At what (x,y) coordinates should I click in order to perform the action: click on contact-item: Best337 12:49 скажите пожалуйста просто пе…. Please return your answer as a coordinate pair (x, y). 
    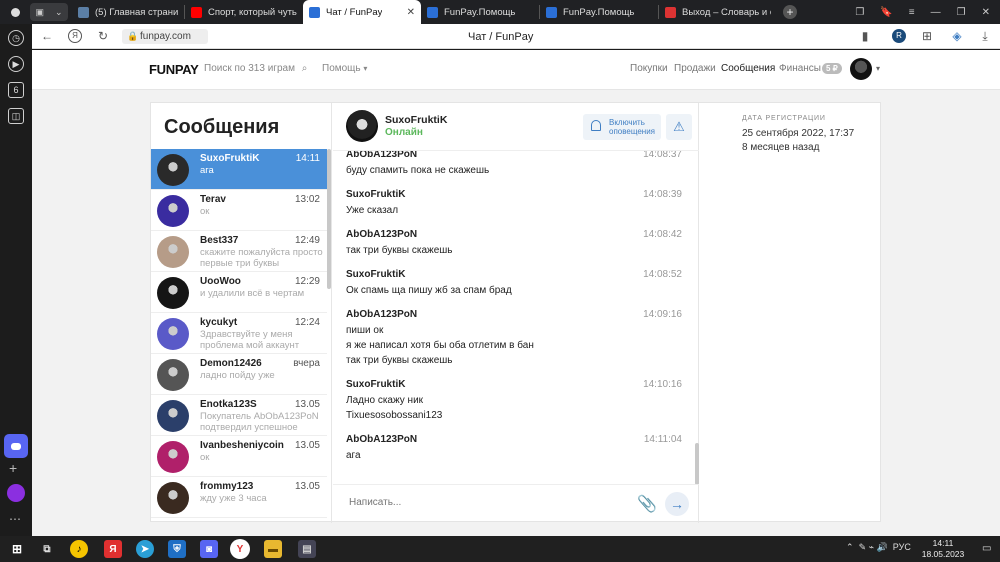
    Looking at the image, I should click on (239, 251).